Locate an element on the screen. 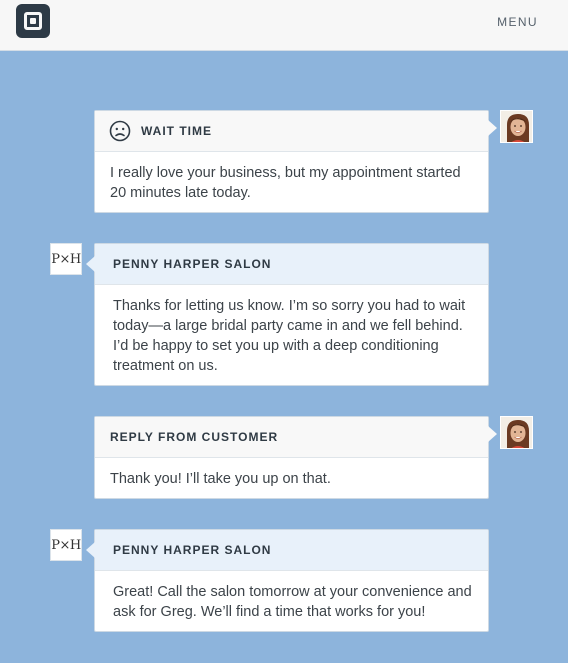 This screenshot has width=568, height=663. sad-face-icon is located at coordinates (120, 131).